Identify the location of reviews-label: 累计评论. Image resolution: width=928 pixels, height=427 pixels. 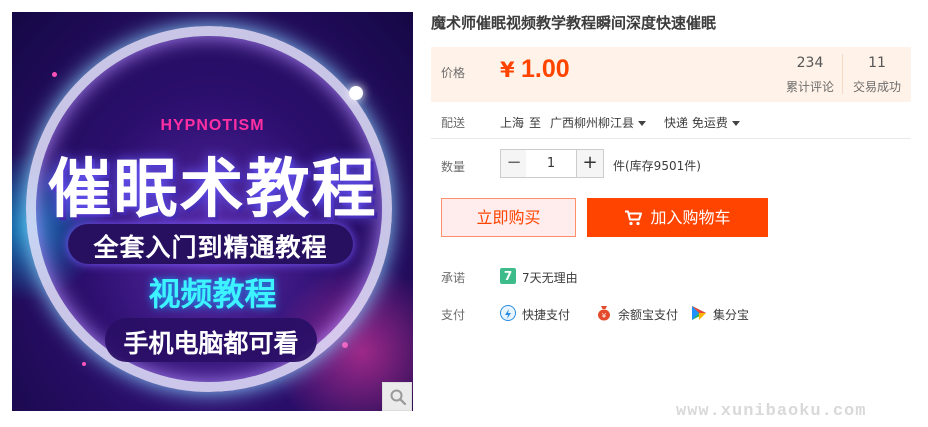
(810, 86).